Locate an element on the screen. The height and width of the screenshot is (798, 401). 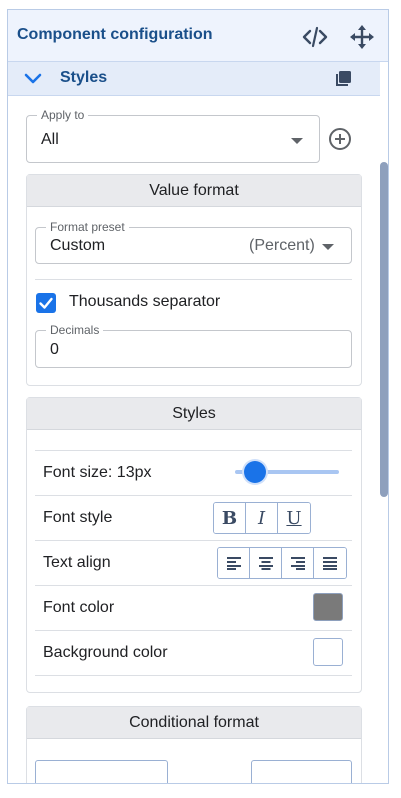
background-color-label: Background color is located at coordinates (105, 652).